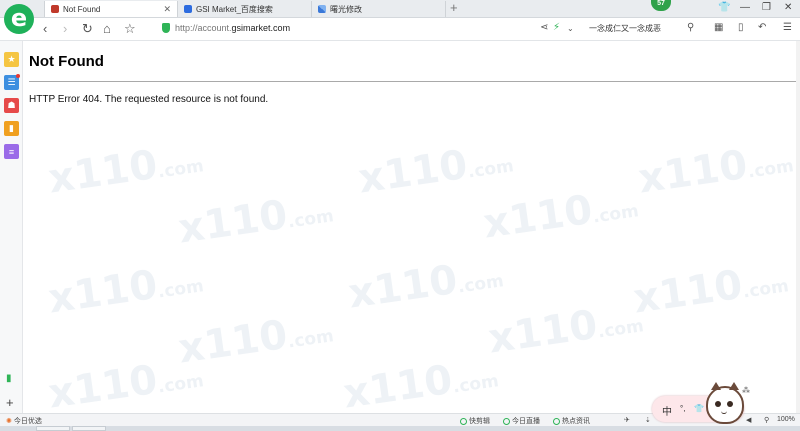 The width and height of the screenshot is (800, 431). Describe the element at coordinates (475, 421) in the screenshot. I see `status-item-kuaijianji: 快剪辑` at that location.